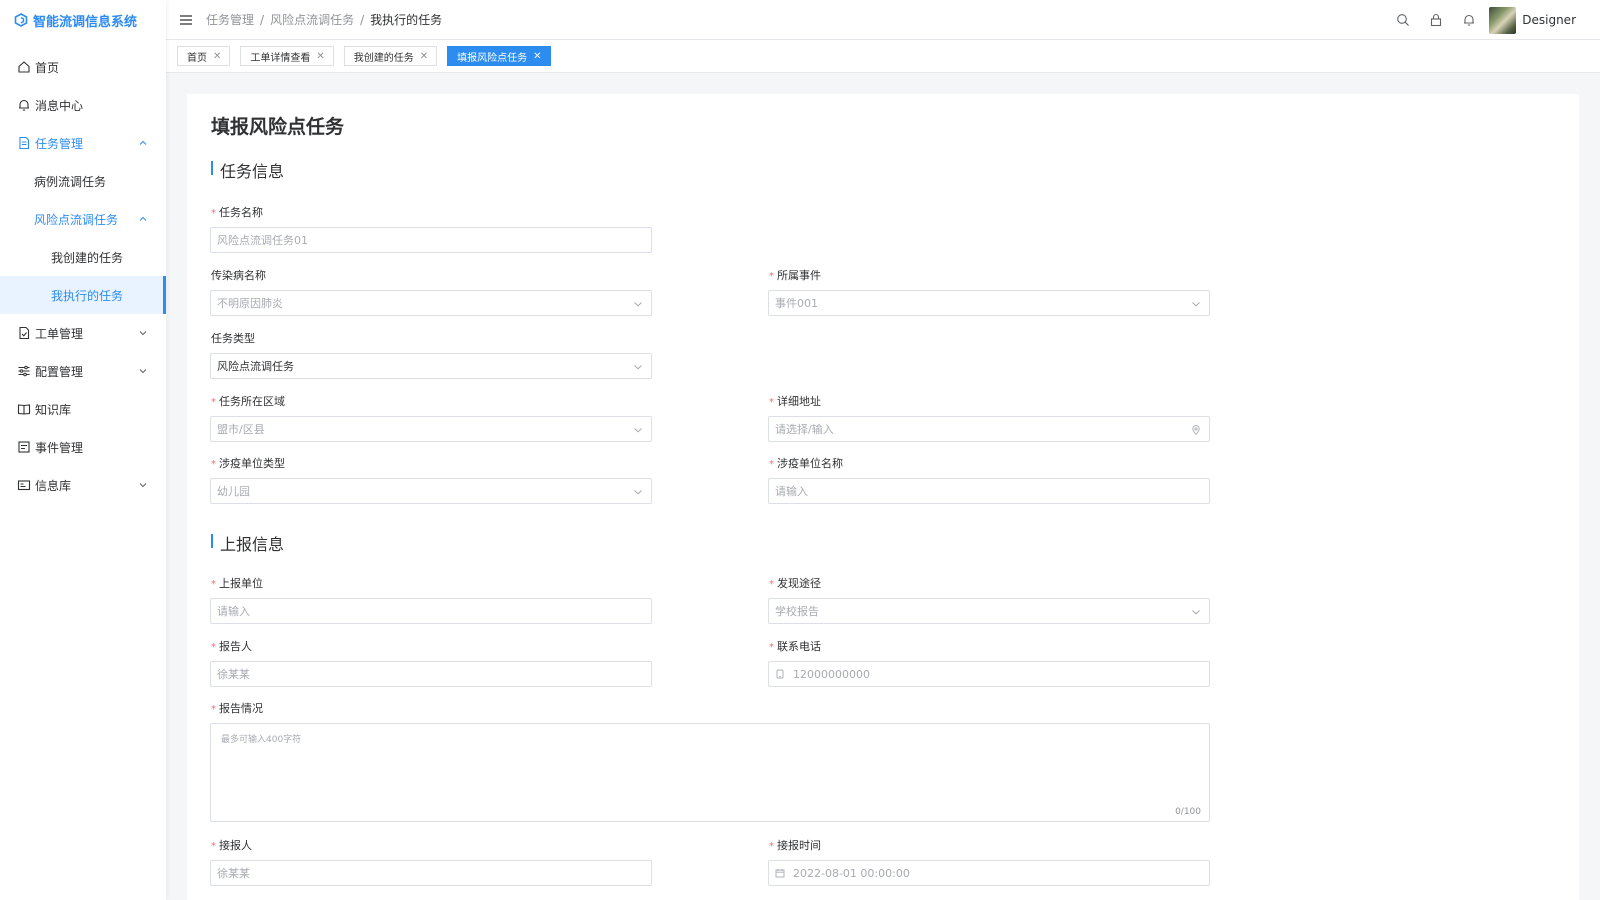 The width and height of the screenshot is (1600, 900). What do you see at coordinates (248, 463) in the screenshot?
I see `unit-type-label: * 涉疫单位类型` at bounding box center [248, 463].